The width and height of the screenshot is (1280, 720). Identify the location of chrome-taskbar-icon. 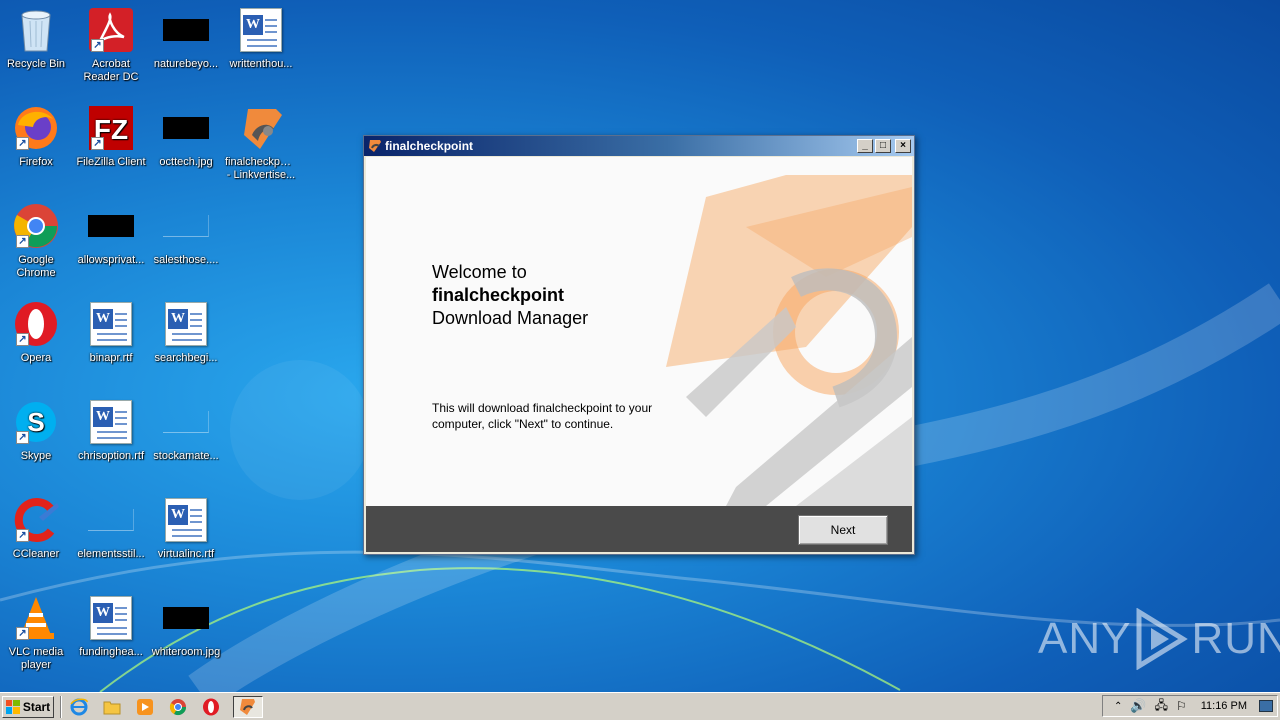
(178, 707).